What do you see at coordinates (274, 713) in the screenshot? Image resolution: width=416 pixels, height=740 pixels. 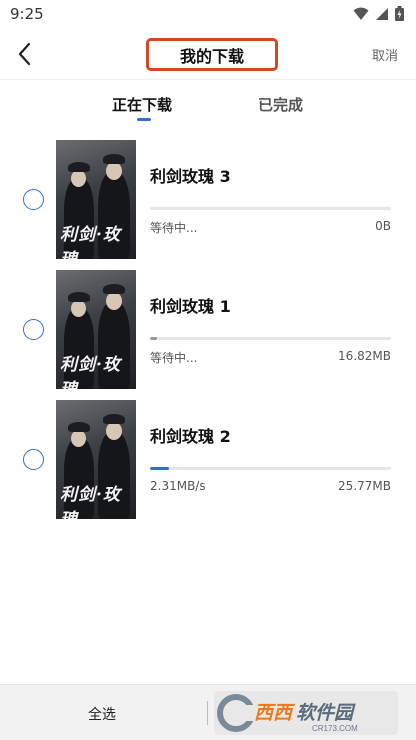 I see `svg-text: 西西` at bounding box center [274, 713].